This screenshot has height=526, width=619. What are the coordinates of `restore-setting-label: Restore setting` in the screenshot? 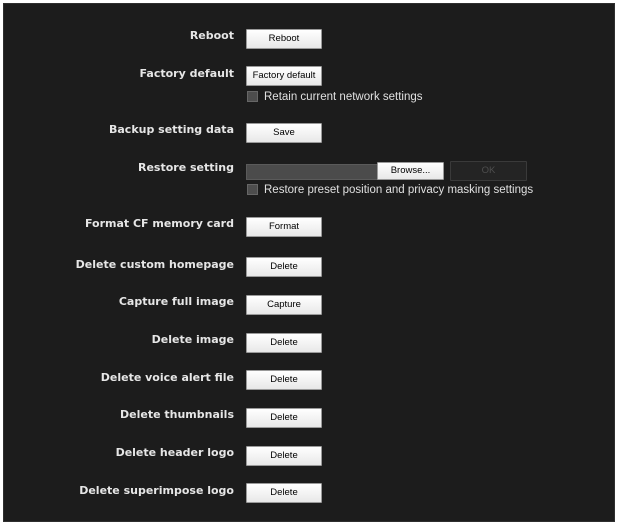 It's located at (185, 167).